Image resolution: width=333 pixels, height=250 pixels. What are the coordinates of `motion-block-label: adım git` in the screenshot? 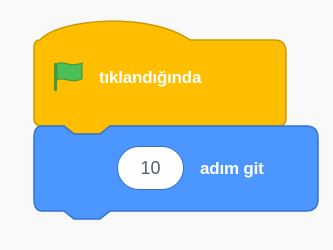 It's located at (232, 168).